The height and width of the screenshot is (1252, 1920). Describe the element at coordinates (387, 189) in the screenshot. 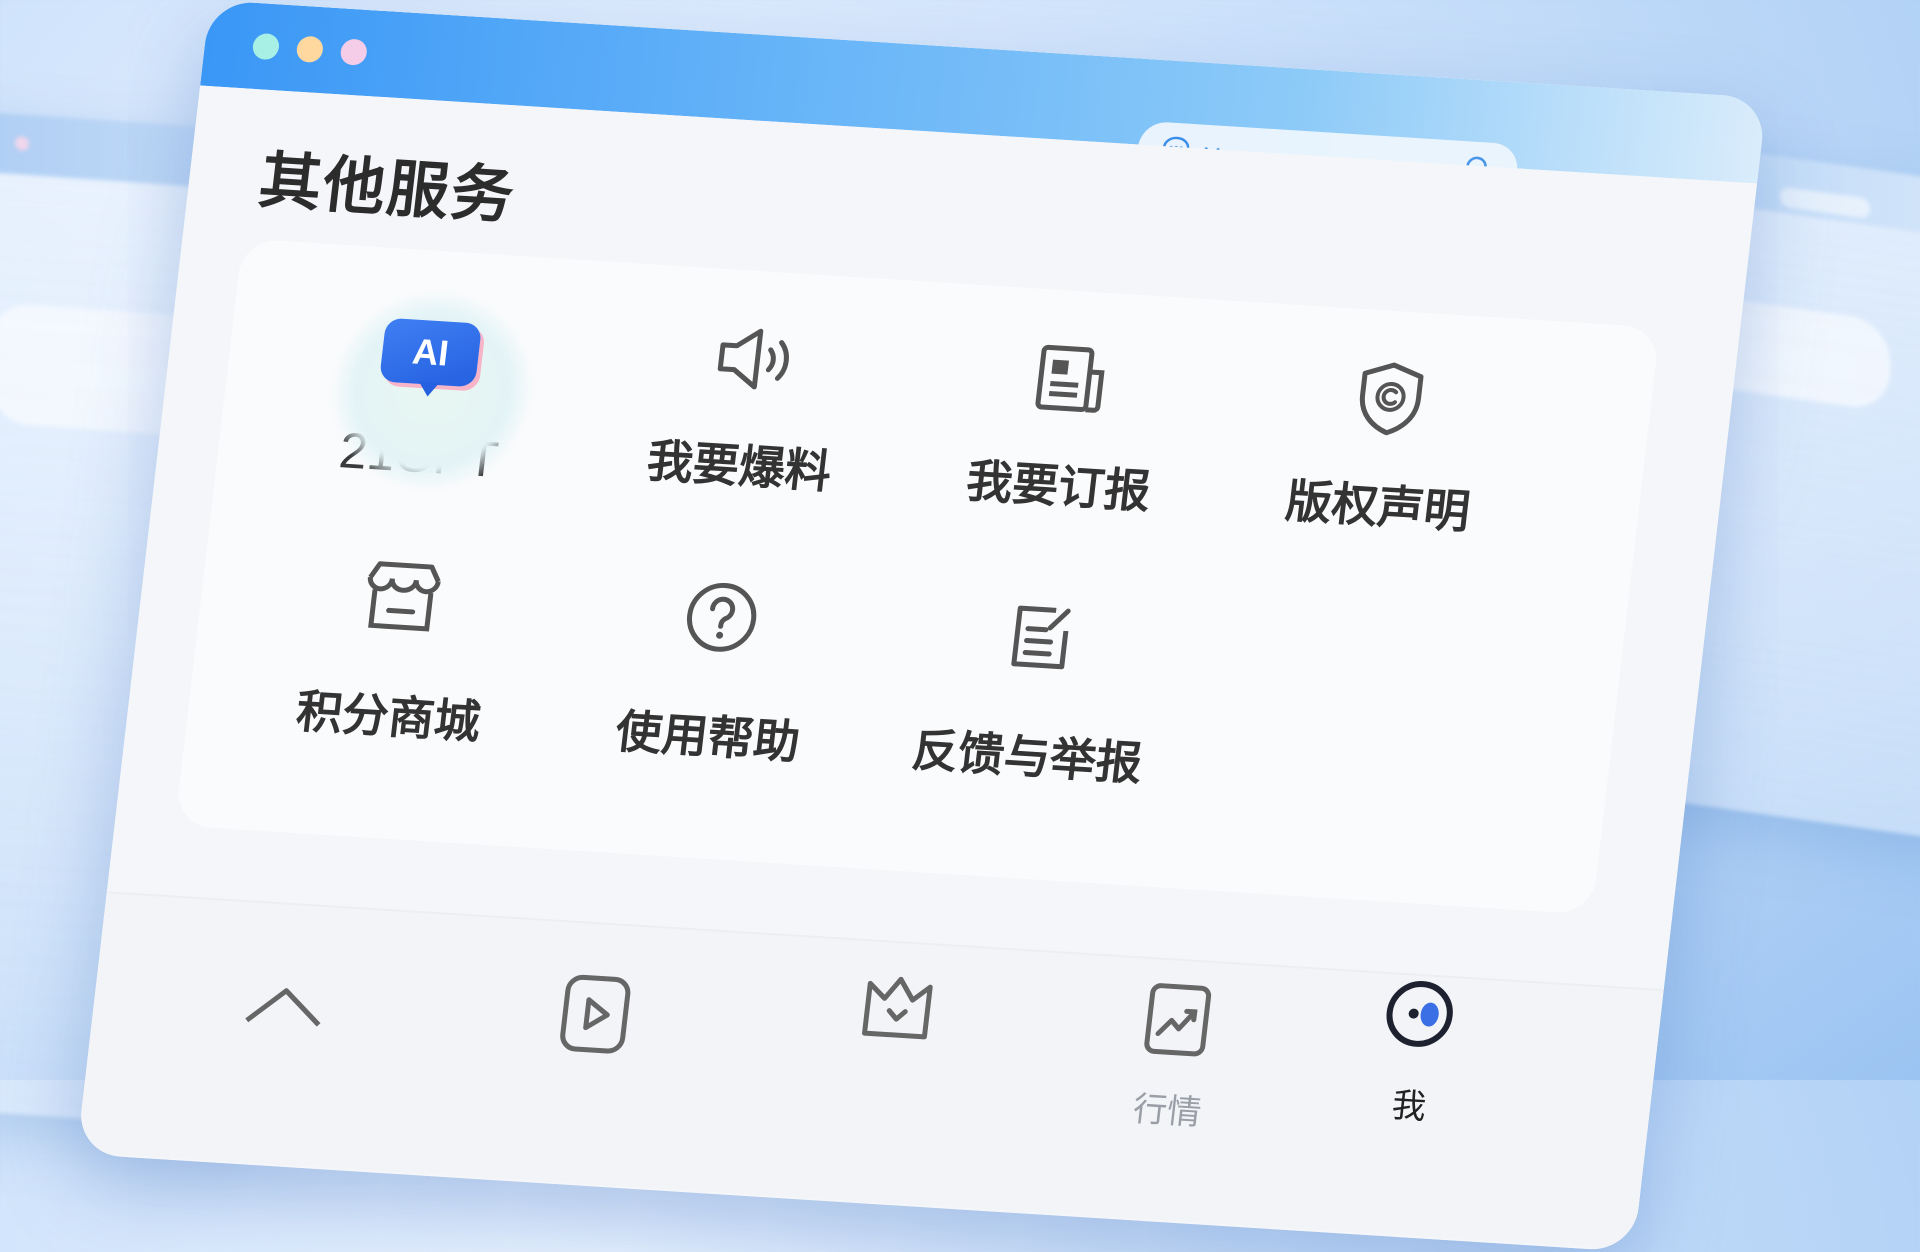

I see `page-title: 其他服务` at that location.